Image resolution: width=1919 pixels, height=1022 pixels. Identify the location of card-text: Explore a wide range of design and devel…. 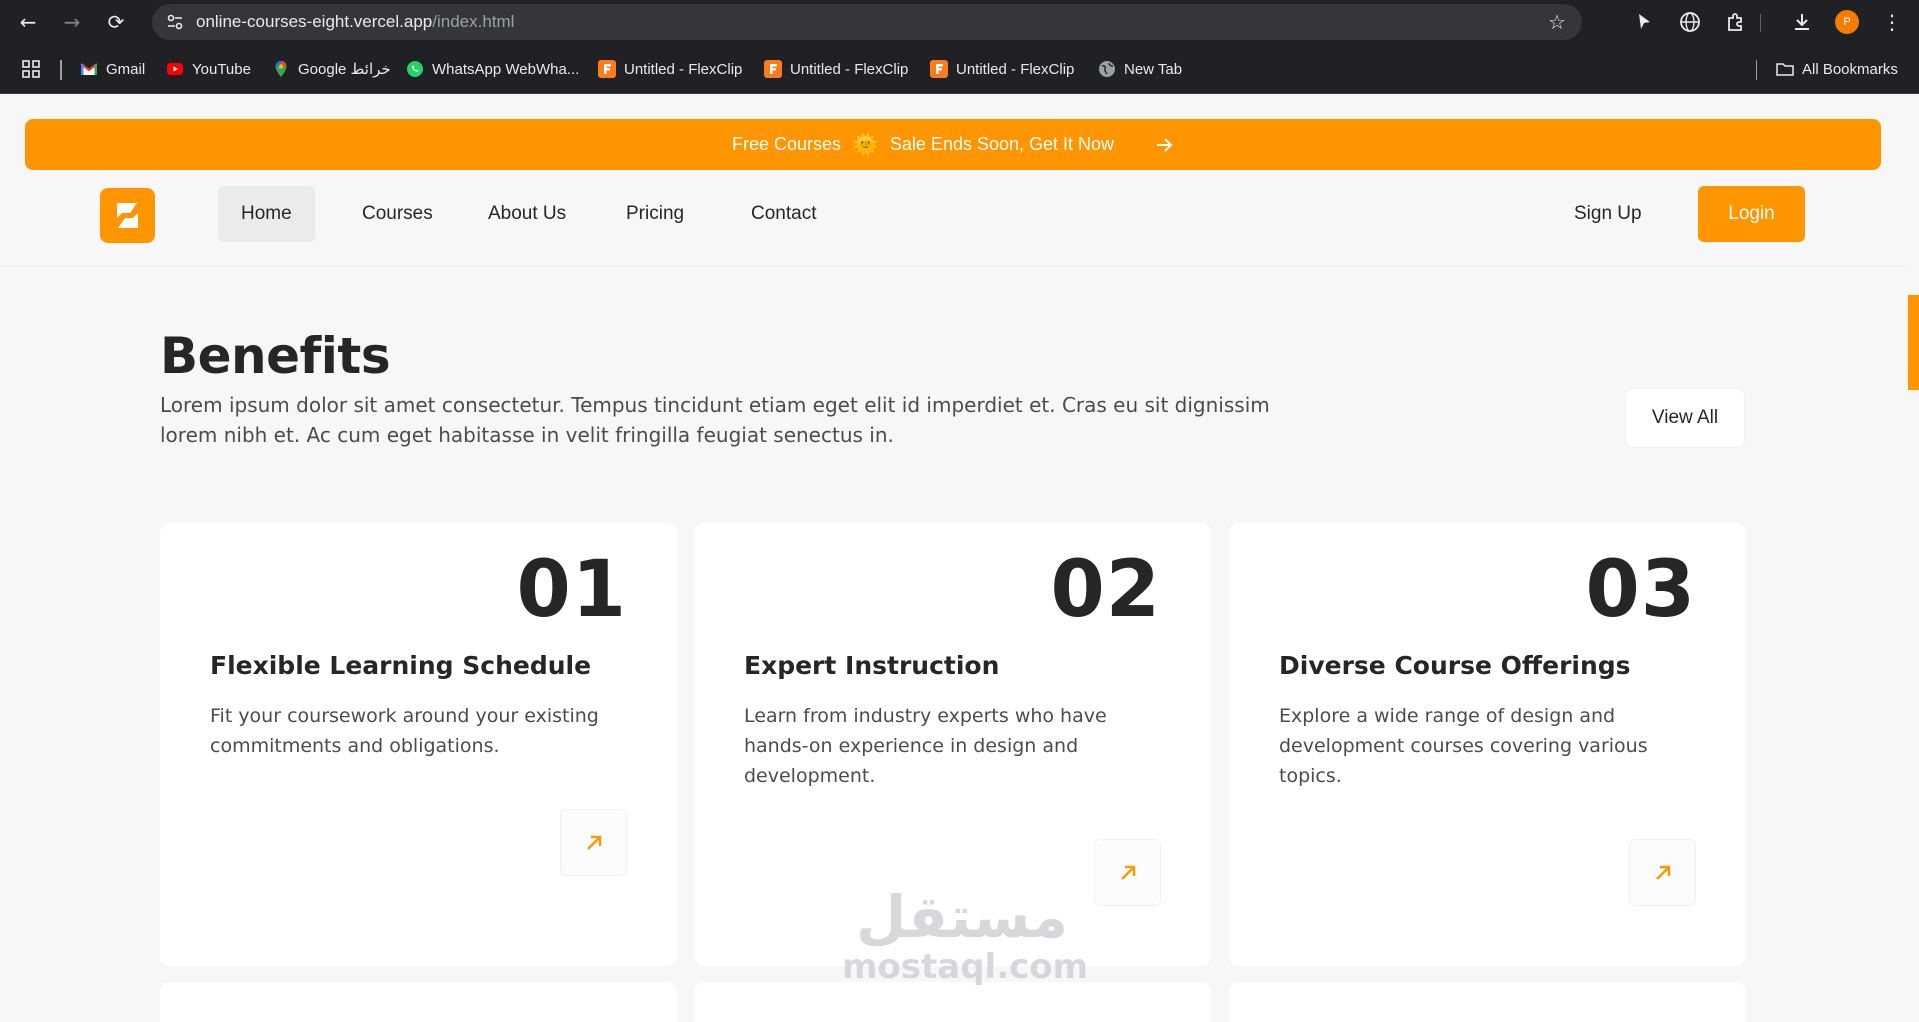
(1463, 746).